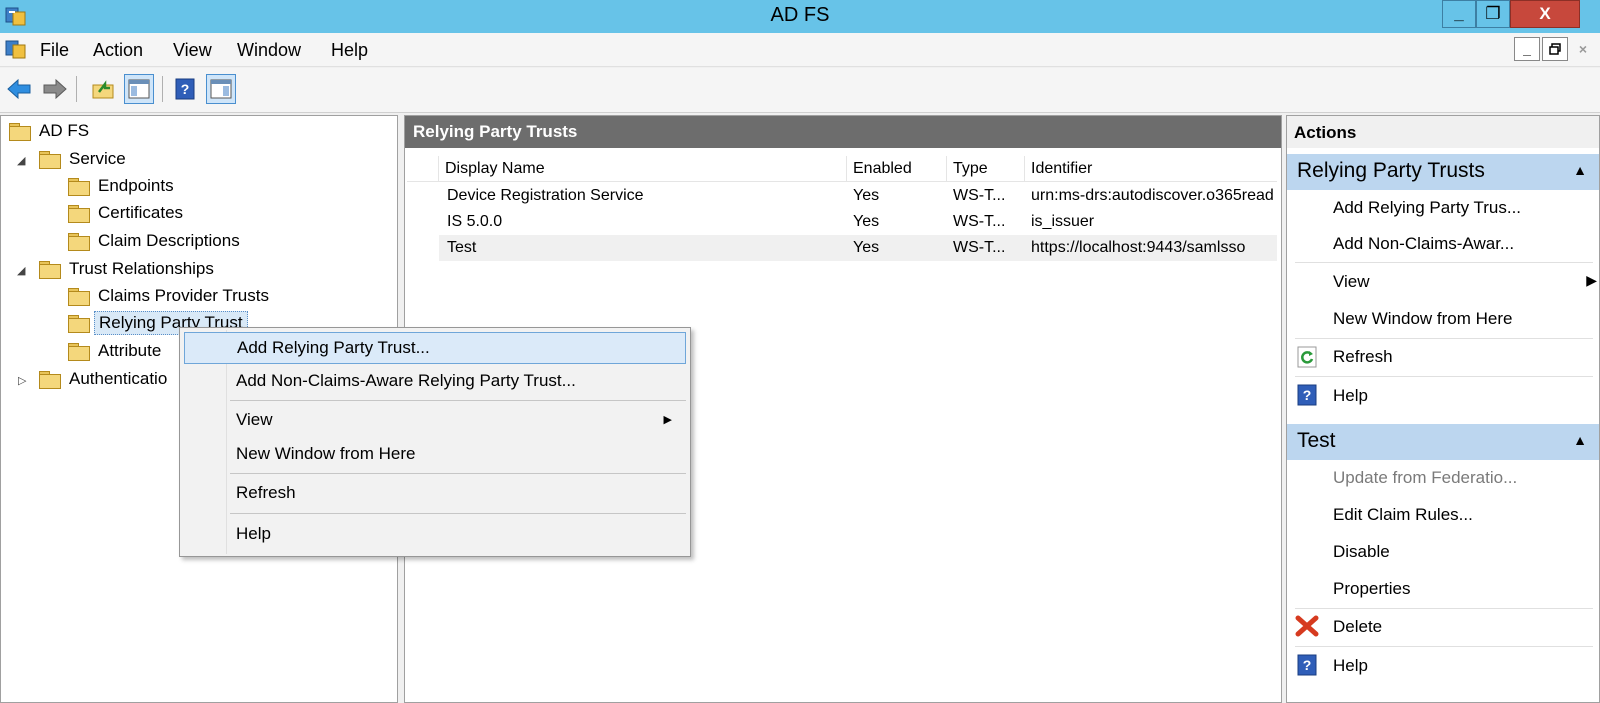  What do you see at coordinates (1063, 221) in the screenshot?
I see `cell-identifier: is_issuer` at bounding box center [1063, 221].